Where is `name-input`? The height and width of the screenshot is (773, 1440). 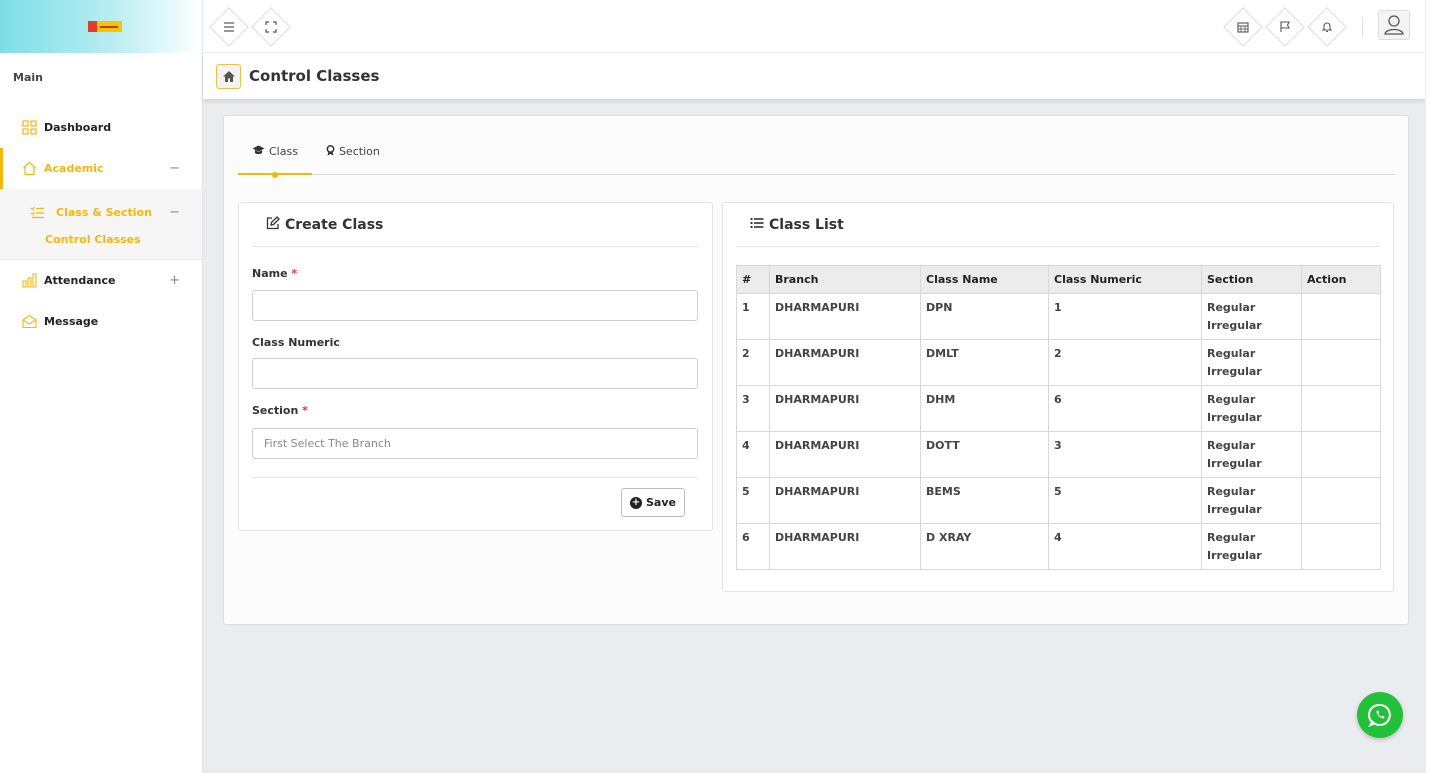 name-input is located at coordinates (475, 305).